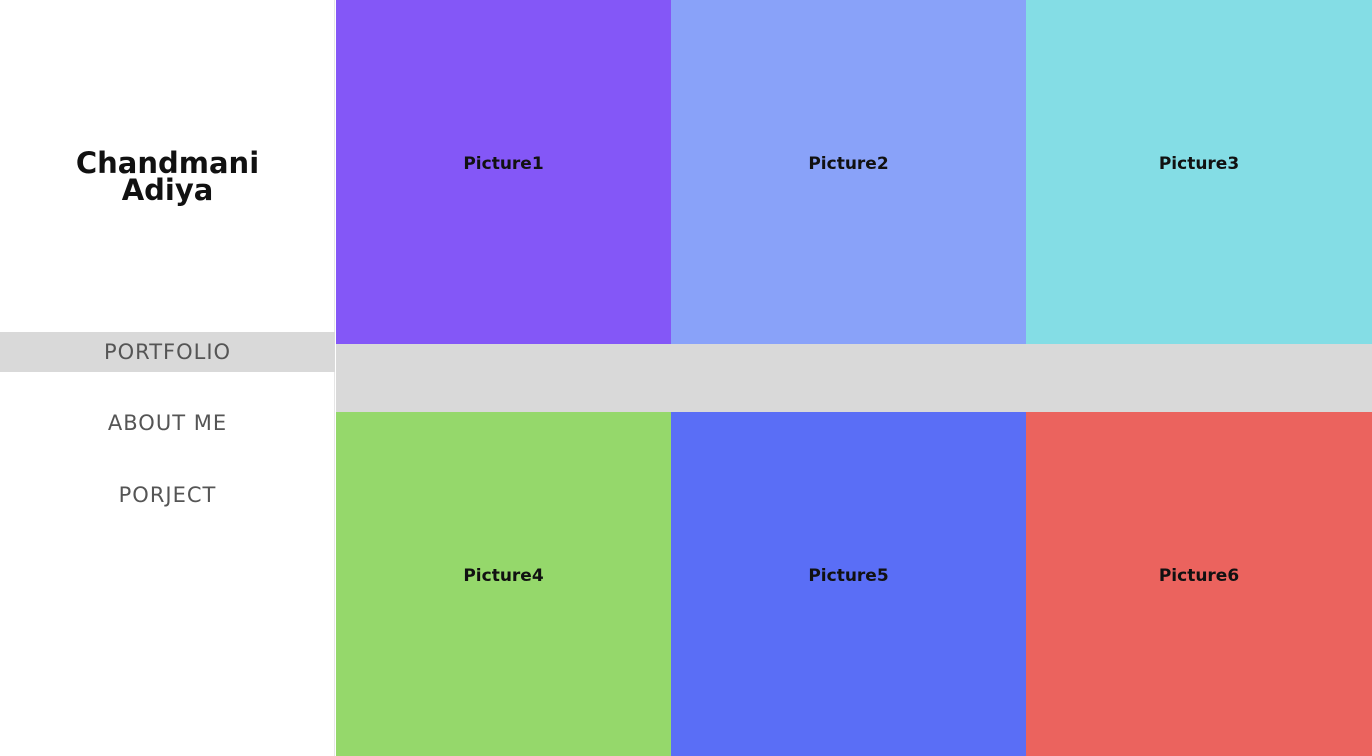  I want to click on gallery-tile-picture3: Picture3, so click(1199, 172).